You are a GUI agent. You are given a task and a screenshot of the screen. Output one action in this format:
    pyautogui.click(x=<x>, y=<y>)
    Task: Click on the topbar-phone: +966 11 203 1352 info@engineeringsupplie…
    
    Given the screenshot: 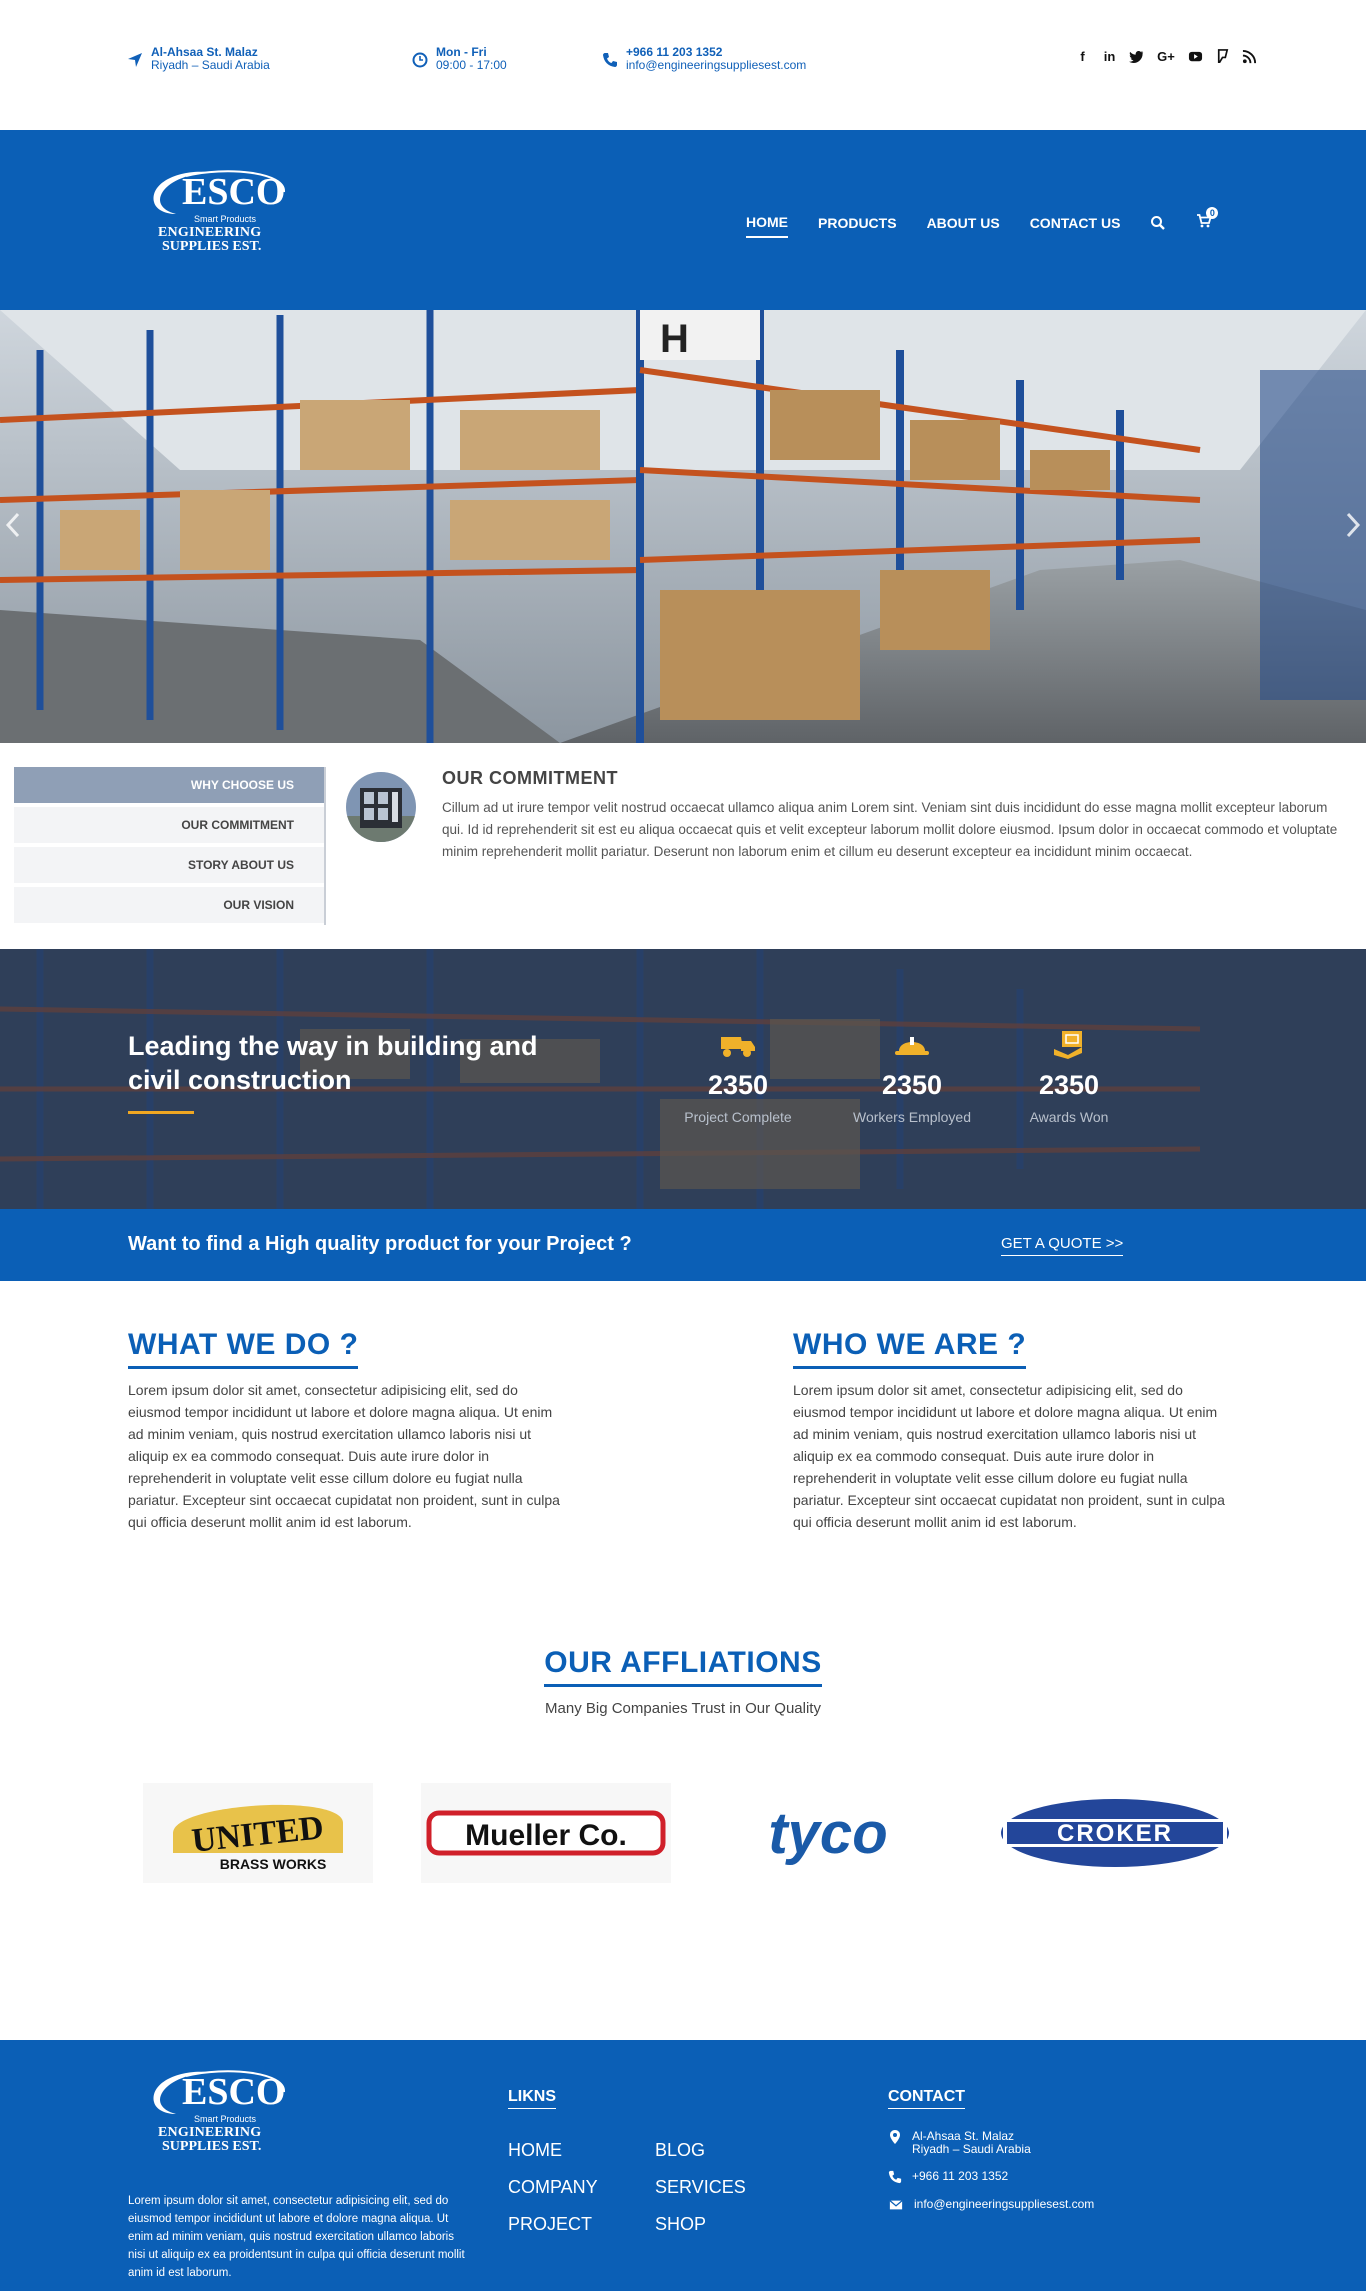 What is the action you would take?
    pyautogui.click(x=704, y=59)
    